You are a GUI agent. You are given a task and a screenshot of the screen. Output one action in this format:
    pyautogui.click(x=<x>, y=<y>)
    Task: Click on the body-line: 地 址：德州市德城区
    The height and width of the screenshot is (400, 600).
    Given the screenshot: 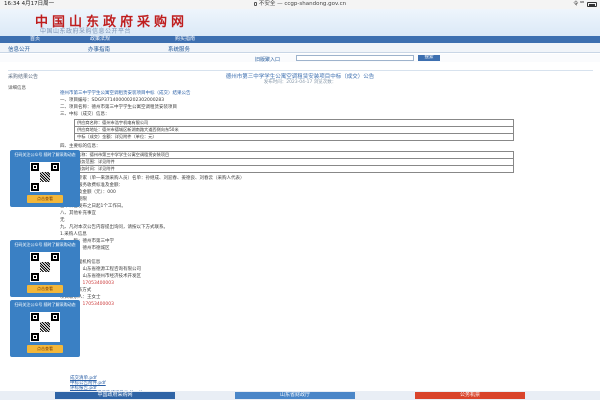 What is the action you would take?
    pyautogui.click(x=85, y=248)
    